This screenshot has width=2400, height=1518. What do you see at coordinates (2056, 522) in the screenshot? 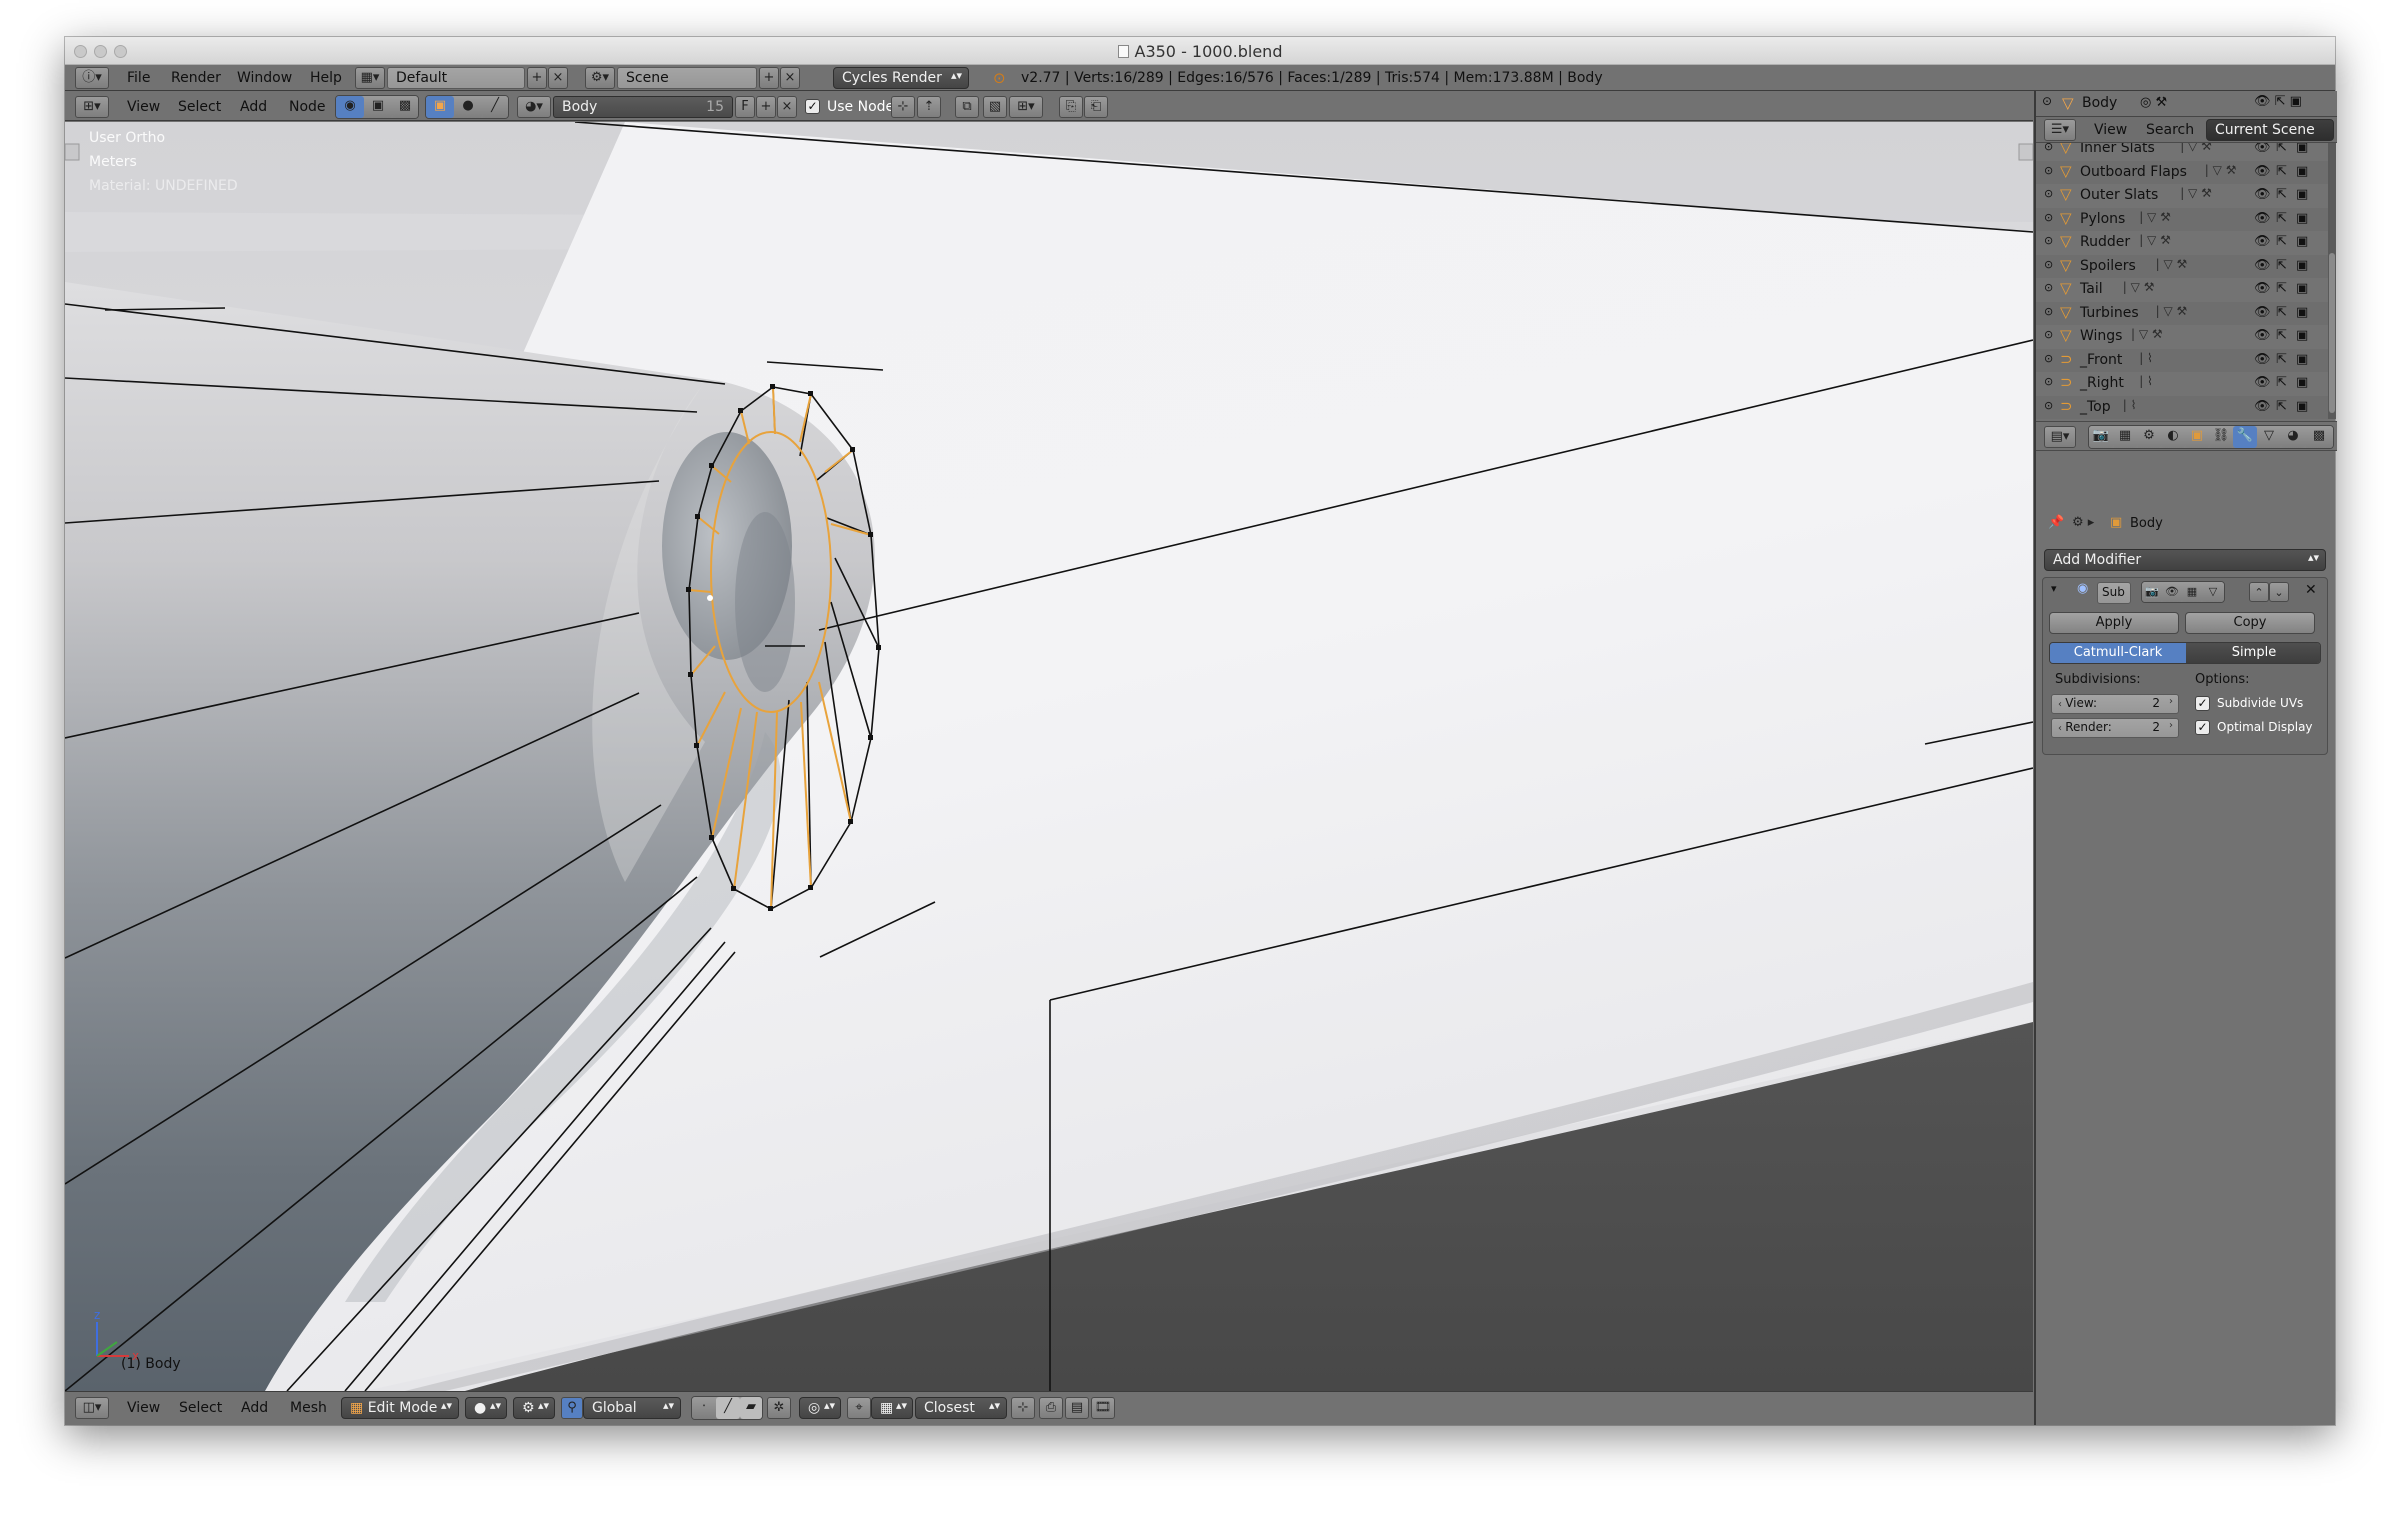
I see `pin-icon: 📌` at bounding box center [2056, 522].